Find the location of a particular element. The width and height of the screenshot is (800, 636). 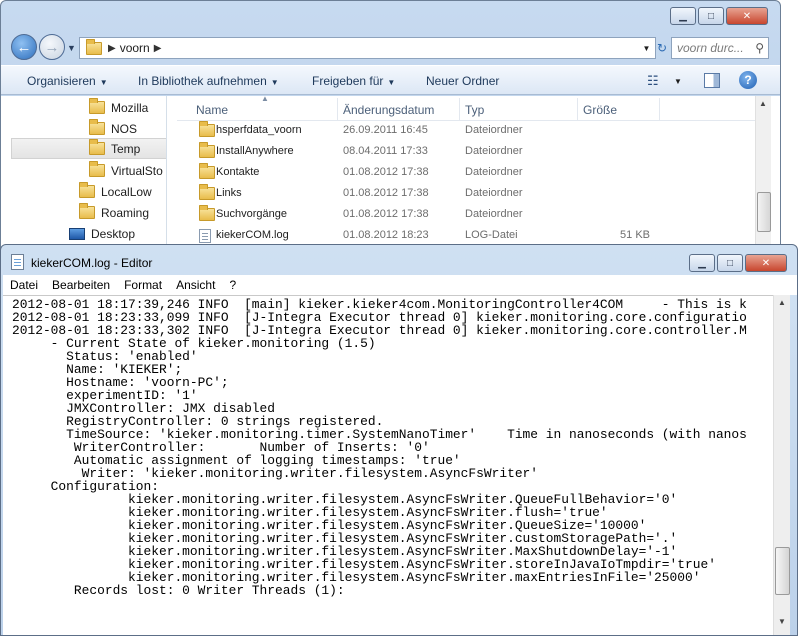

menu-datei: Datei is located at coordinates (24, 285).